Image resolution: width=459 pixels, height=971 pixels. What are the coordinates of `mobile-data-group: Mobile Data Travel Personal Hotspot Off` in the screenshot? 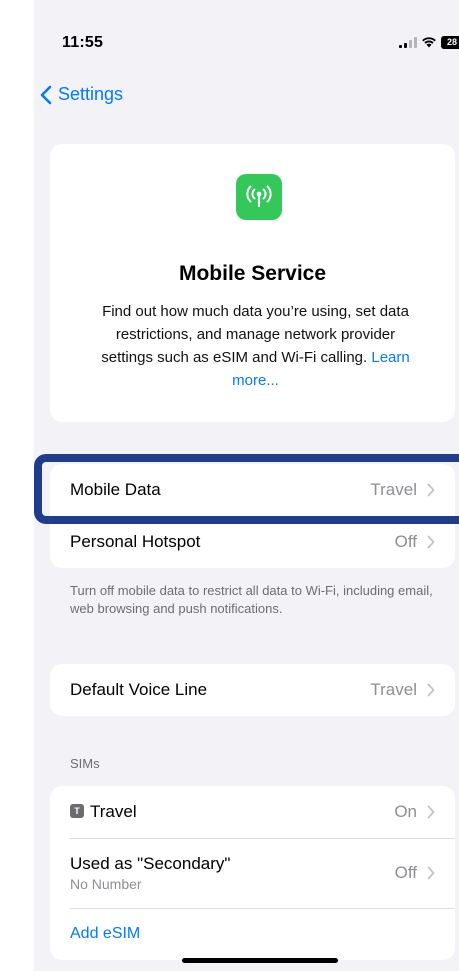 It's located at (252, 516).